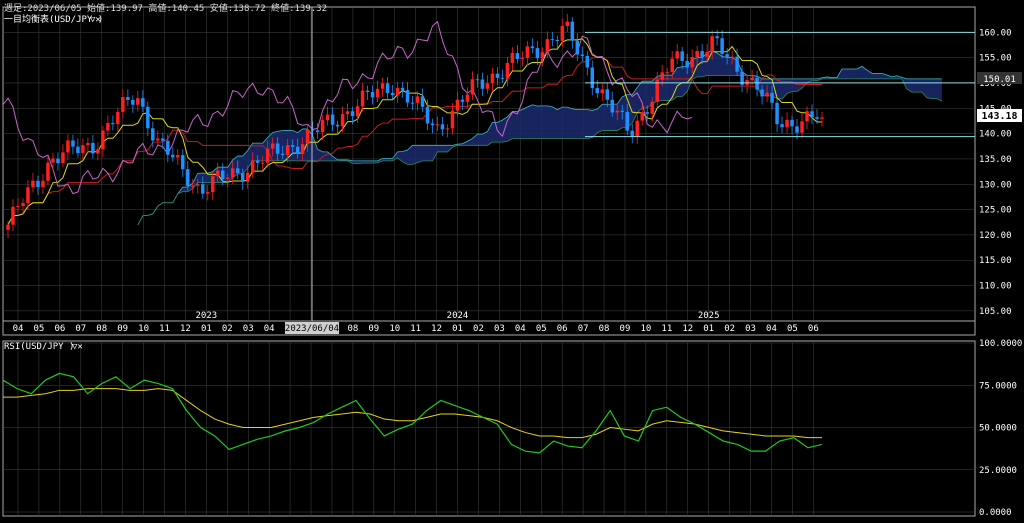 The image size is (1024, 523). I want to click on month-tick-label: 03, so click(248, 329).